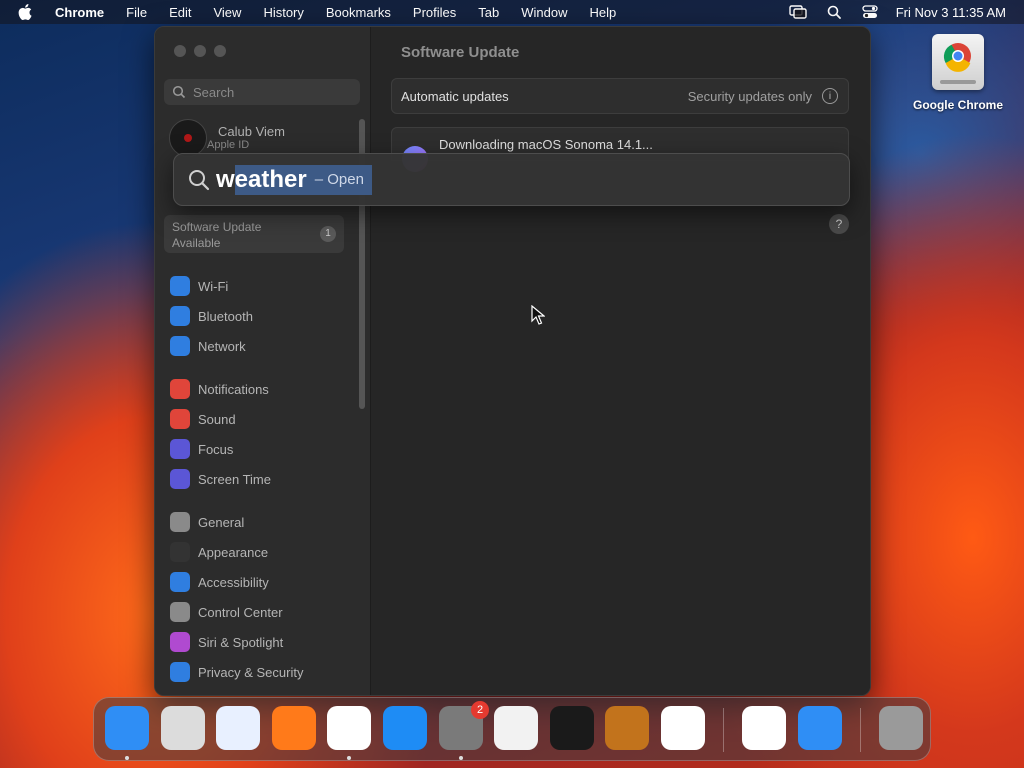 This screenshot has width=1024, height=768. What do you see at coordinates (480, 710) in the screenshot?
I see `notification-badge: 2` at bounding box center [480, 710].